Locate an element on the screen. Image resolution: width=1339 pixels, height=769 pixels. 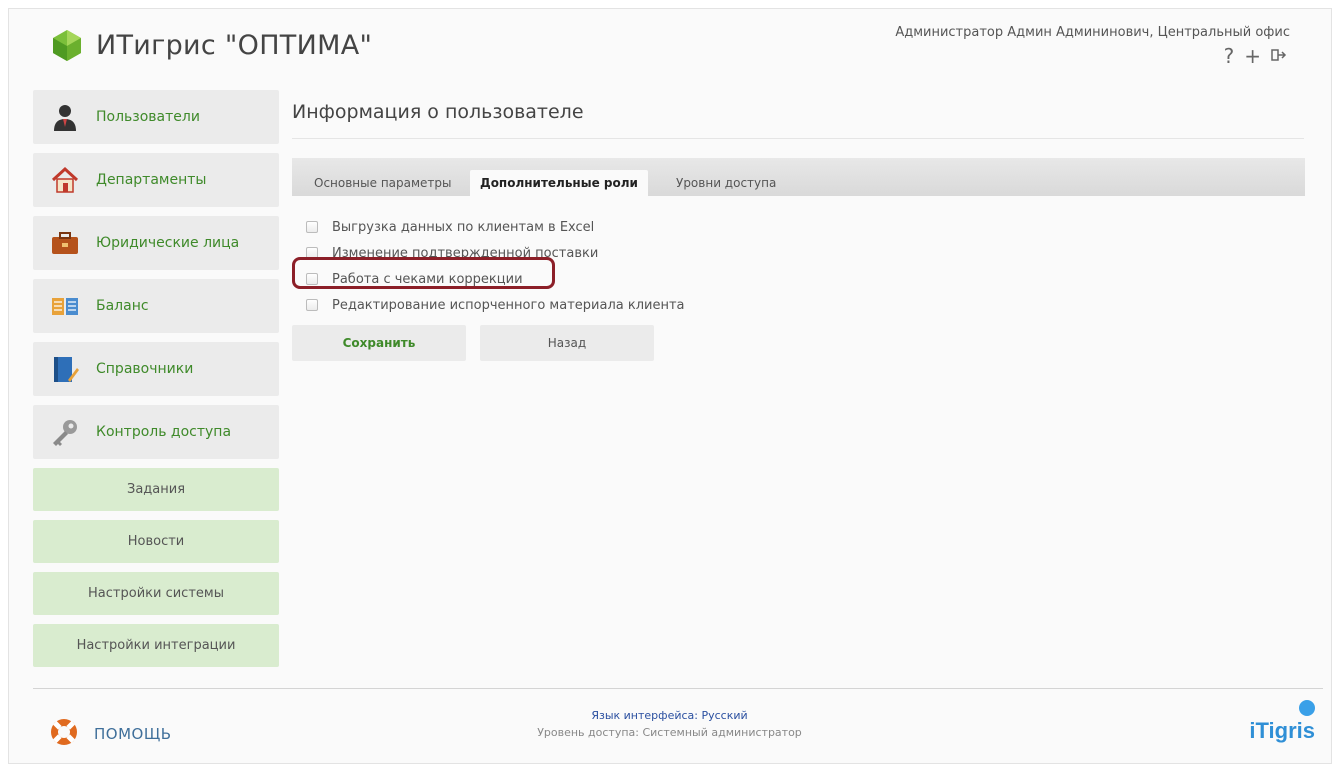
save-button: Сохранить is located at coordinates (379, 343).